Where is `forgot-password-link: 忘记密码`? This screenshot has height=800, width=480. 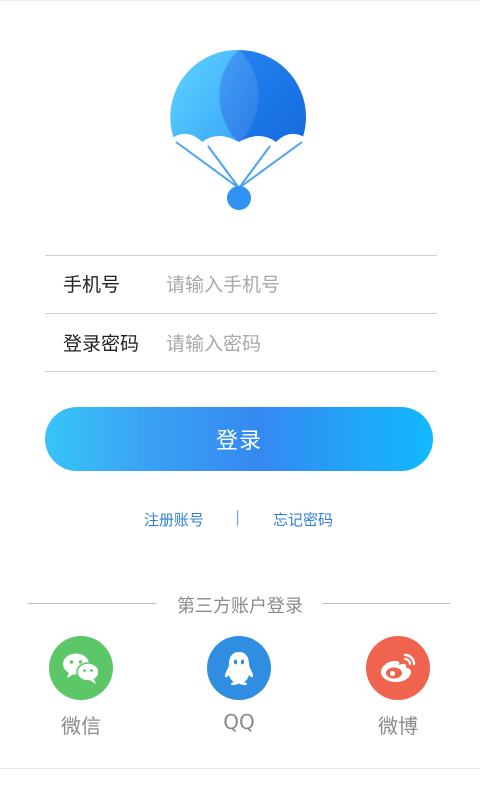 forgot-password-link: 忘记密码 is located at coordinates (303, 519).